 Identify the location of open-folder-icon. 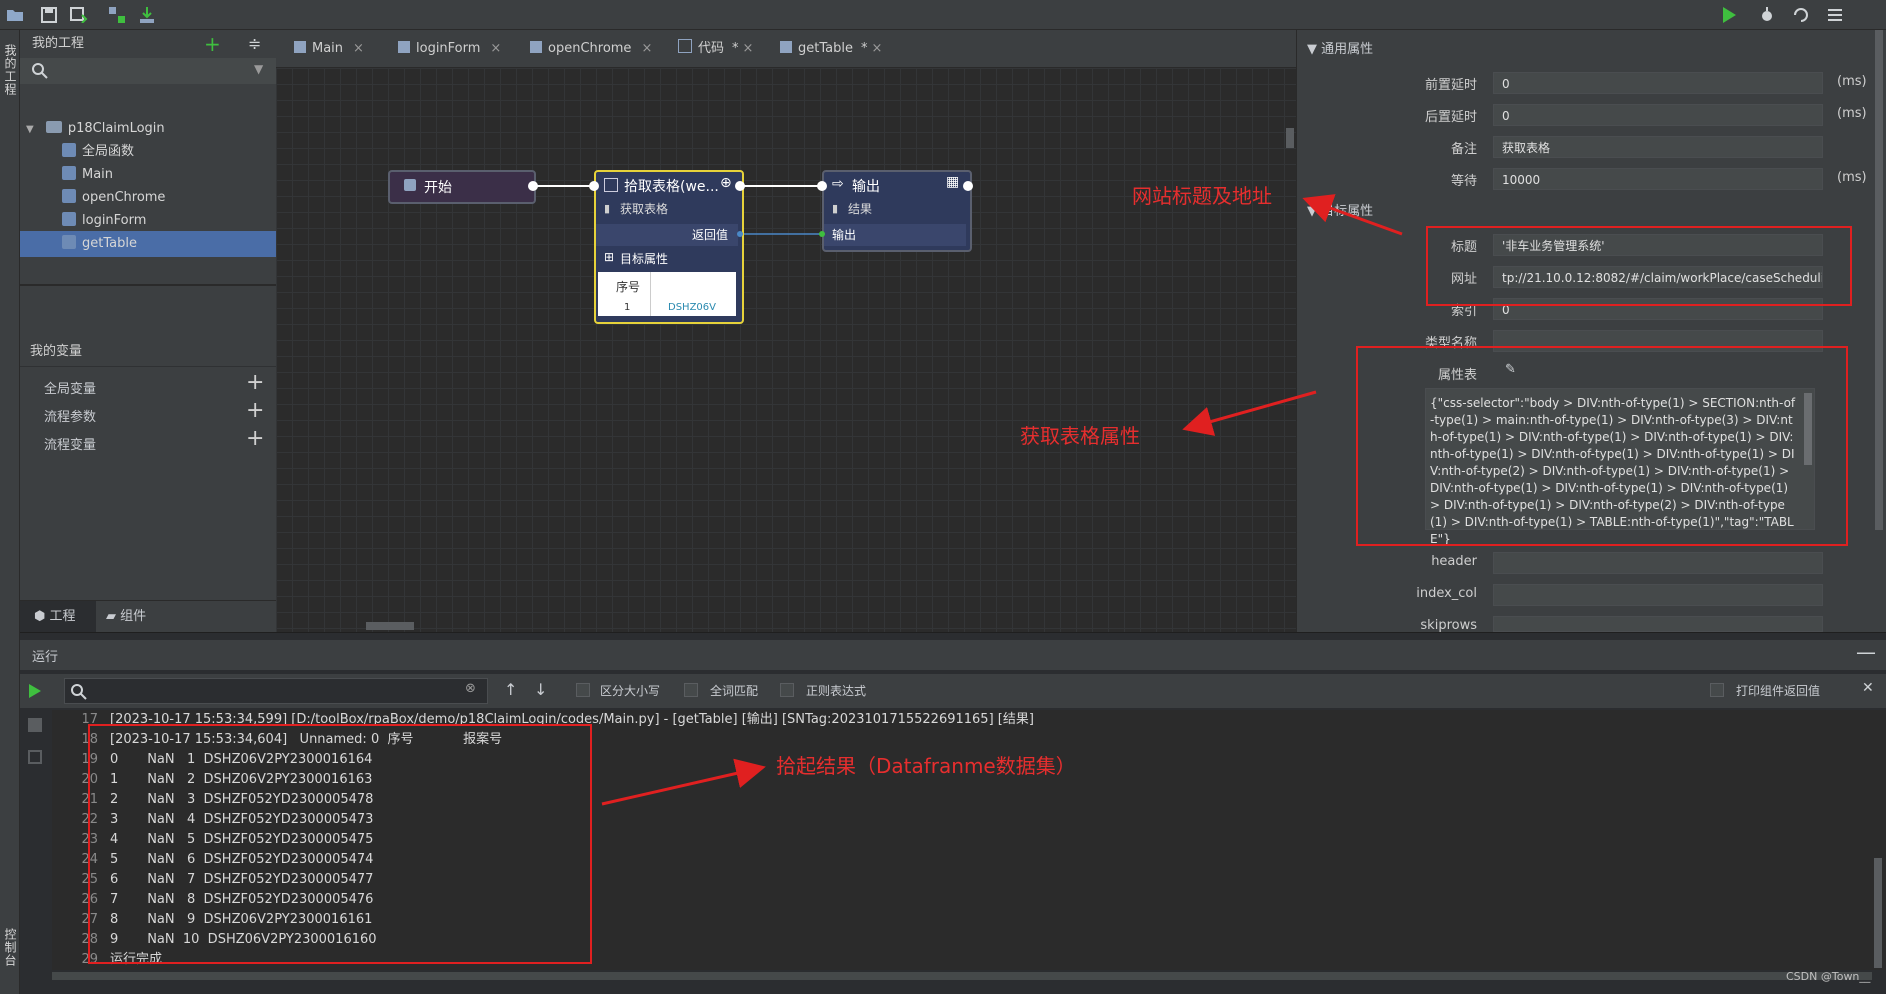
(15, 15).